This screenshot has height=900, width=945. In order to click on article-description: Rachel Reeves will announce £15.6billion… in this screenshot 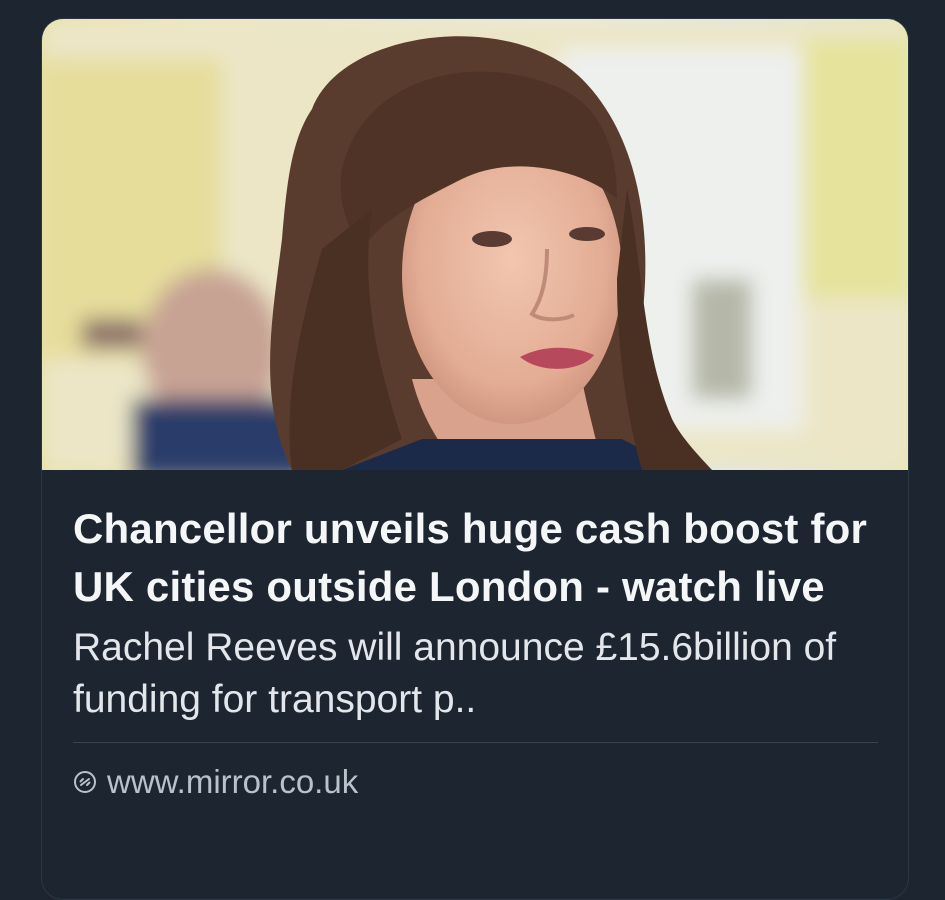, I will do `click(455, 673)`.